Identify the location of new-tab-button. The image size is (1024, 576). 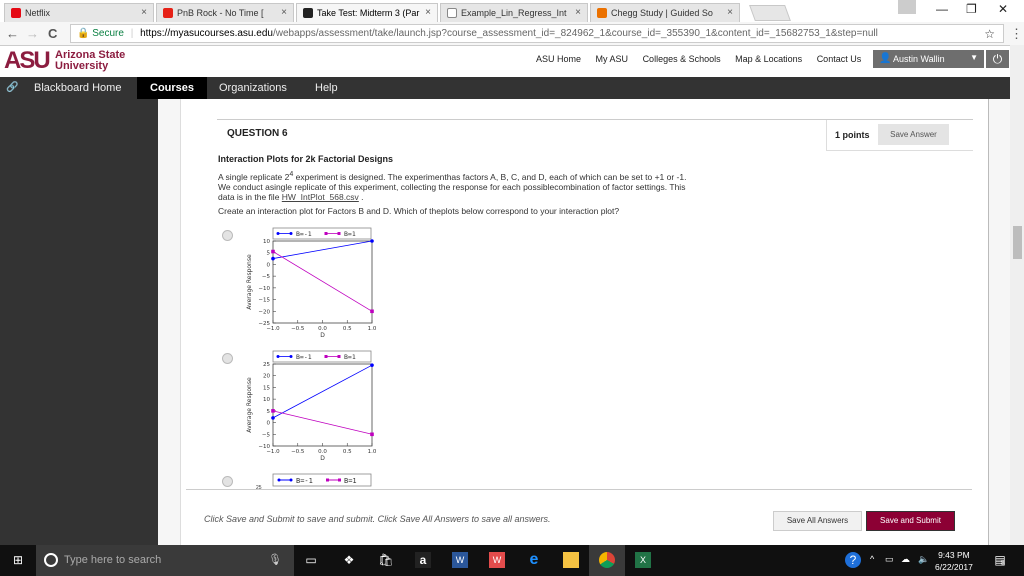
(770, 13).